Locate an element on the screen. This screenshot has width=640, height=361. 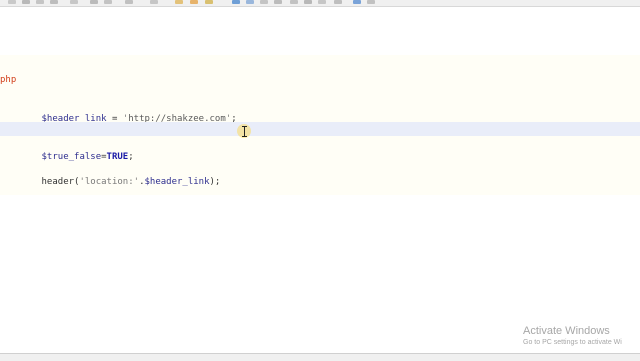
editor-top-strip is located at coordinates (320, 22).